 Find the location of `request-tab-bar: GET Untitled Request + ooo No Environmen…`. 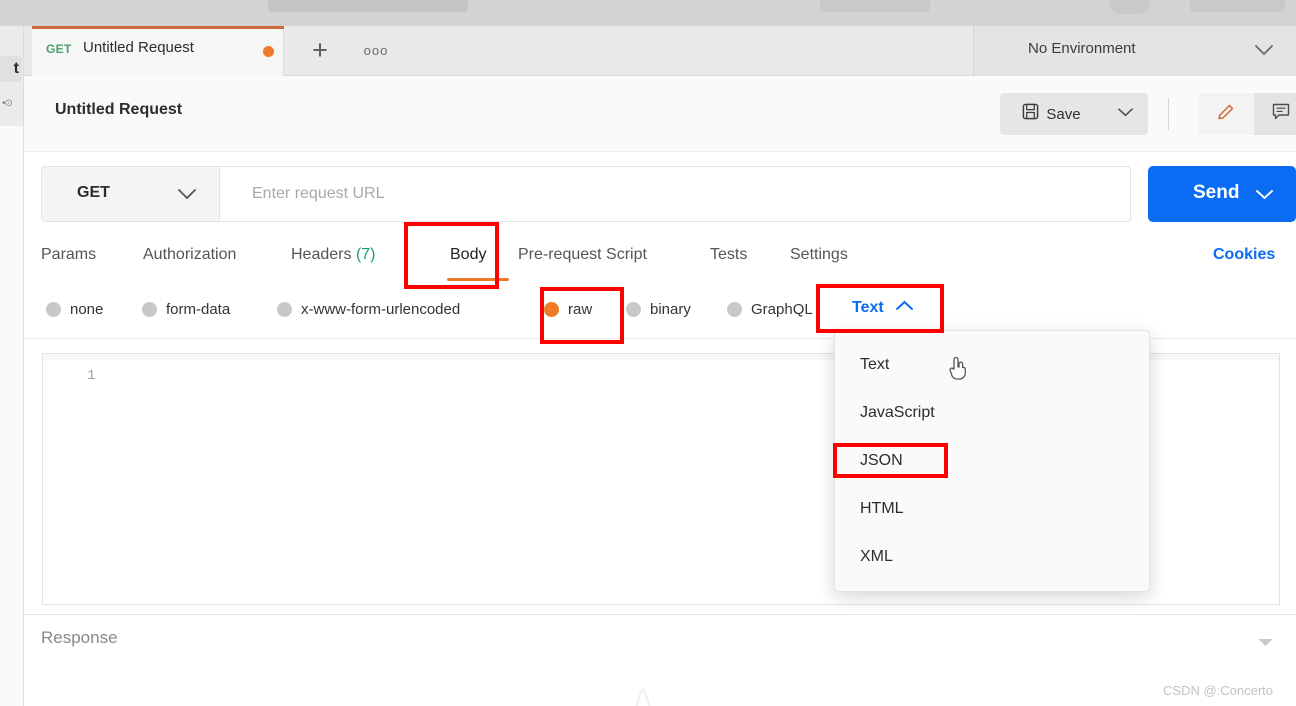

request-tab-bar: GET Untitled Request + ooo No Environmen… is located at coordinates (660, 51).